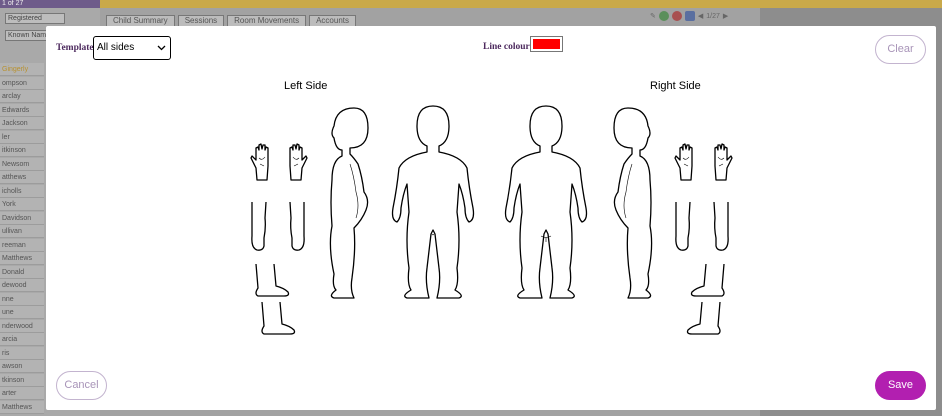 The width and height of the screenshot is (942, 416). What do you see at coordinates (22, 272) in the screenshot?
I see `child-name-item: Donald` at bounding box center [22, 272].